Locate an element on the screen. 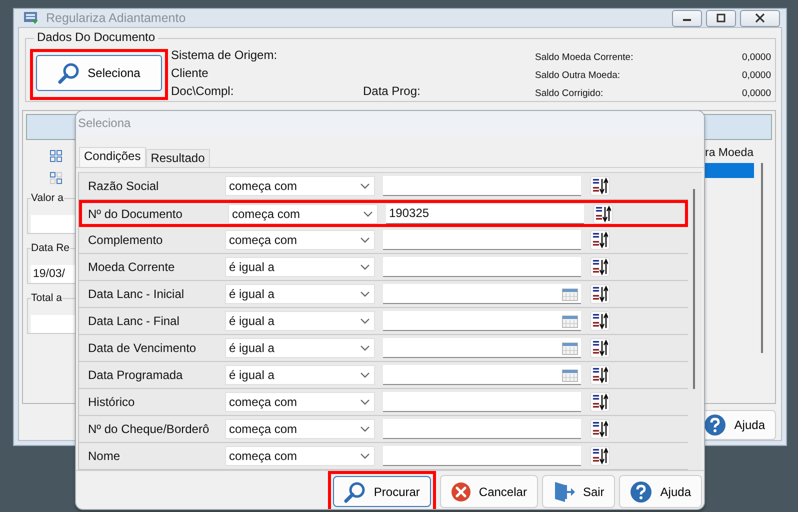 The image size is (798, 512). balance-label: Saldo Outra Moeda: is located at coordinates (577, 75).